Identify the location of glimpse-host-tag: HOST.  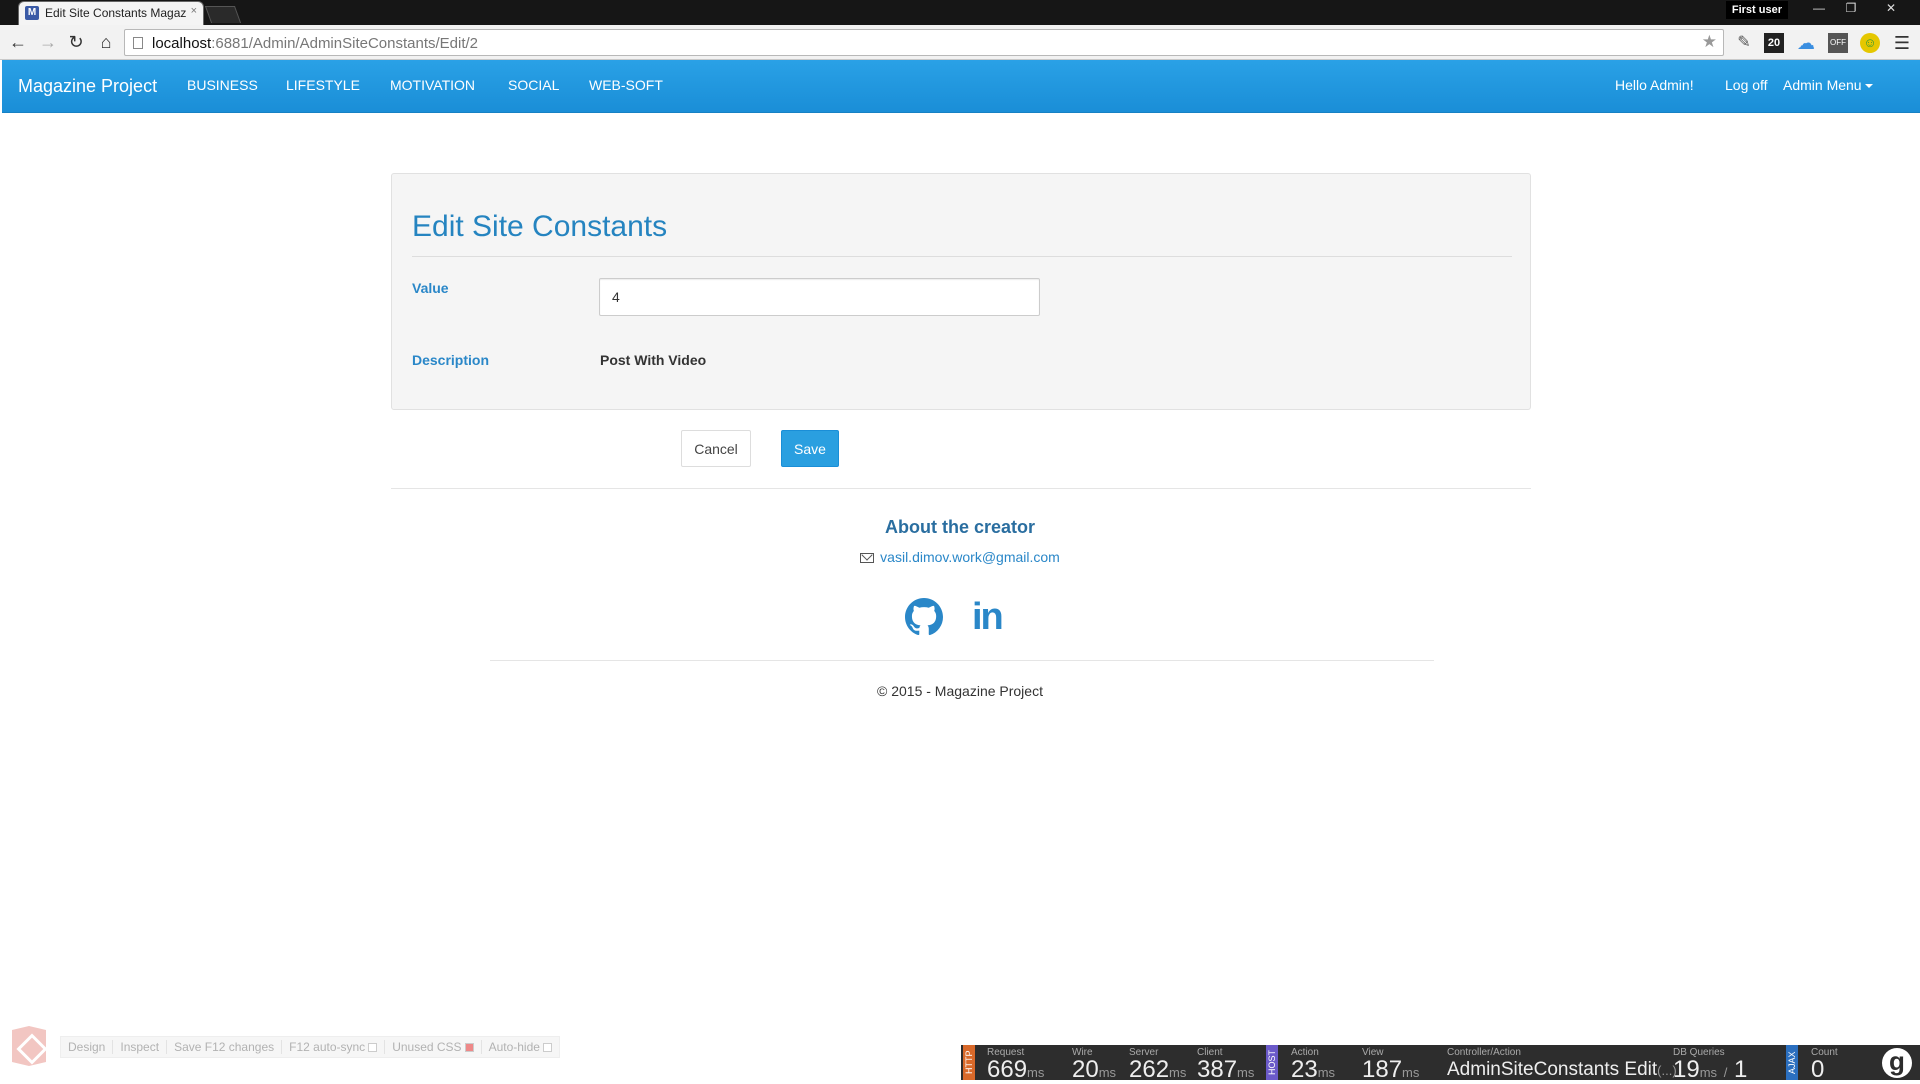
(1272, 1062).